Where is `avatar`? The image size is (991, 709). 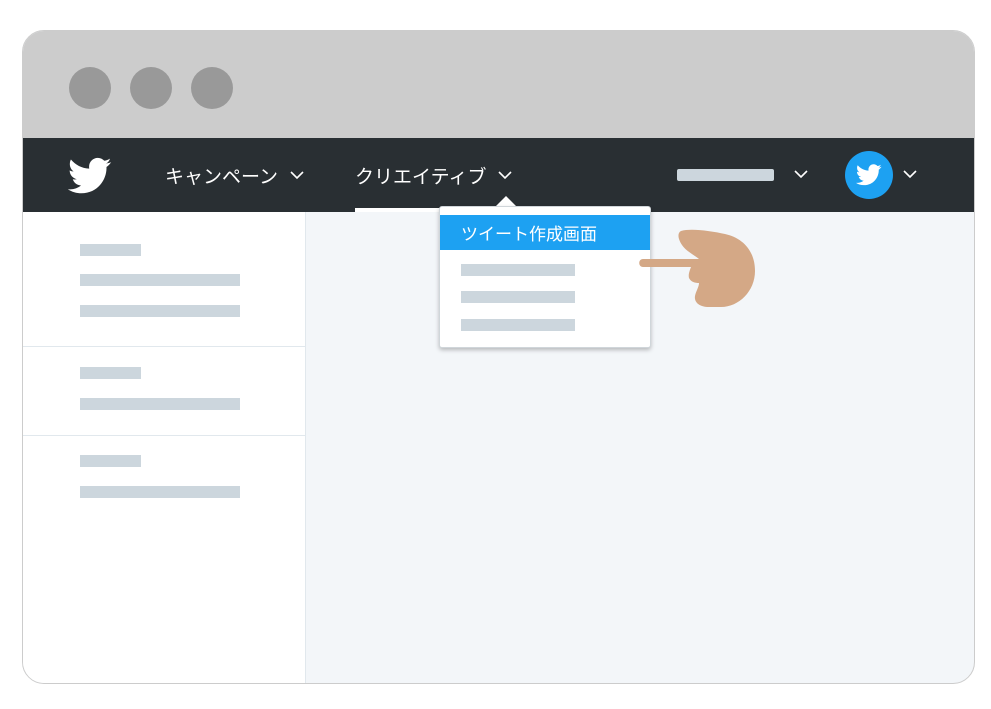
avatar is located at coordinates (869, 175).